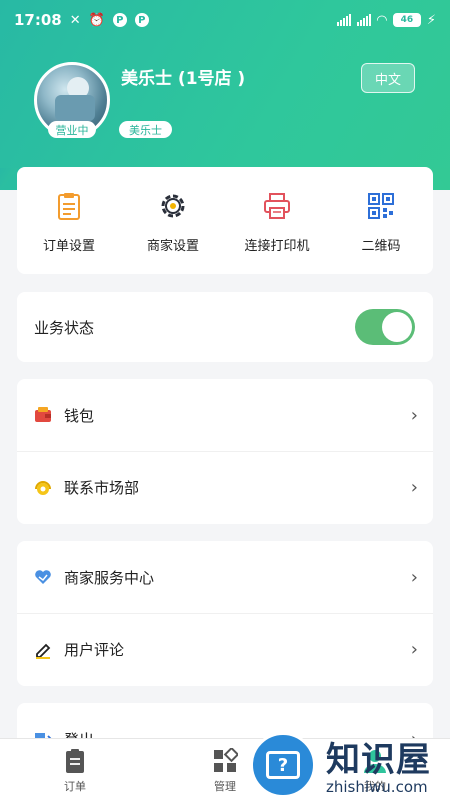 This screenshot has height=800, width=450. I want to click on tab-orders-label: 订单, so click(75, 786).